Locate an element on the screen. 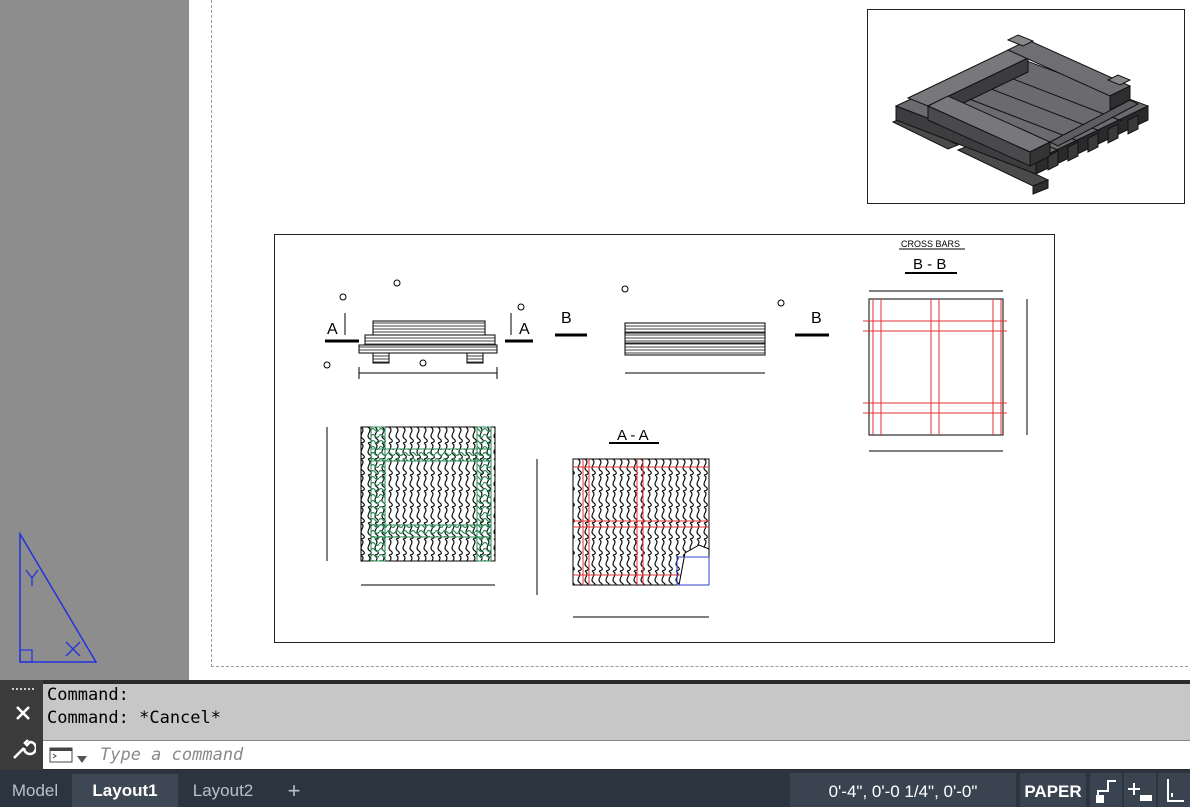 This screenshot has height=812, width=1190. pallet-3d-drawing is located at coordinates (1020, 114).